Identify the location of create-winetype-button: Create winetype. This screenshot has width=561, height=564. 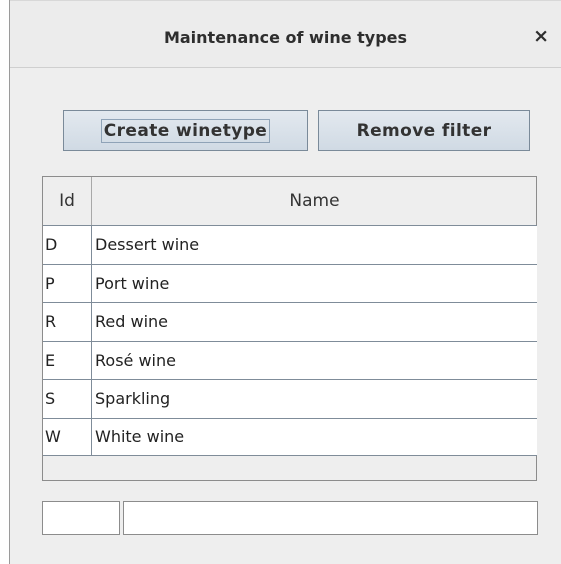
(185, 130).